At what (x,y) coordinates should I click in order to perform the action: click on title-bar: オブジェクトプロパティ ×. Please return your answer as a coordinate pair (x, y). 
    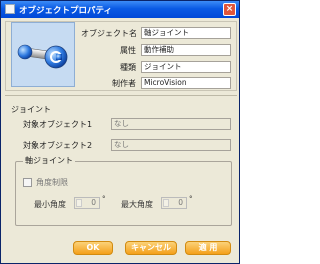
    Looking at the image, I should click on (120, 9).